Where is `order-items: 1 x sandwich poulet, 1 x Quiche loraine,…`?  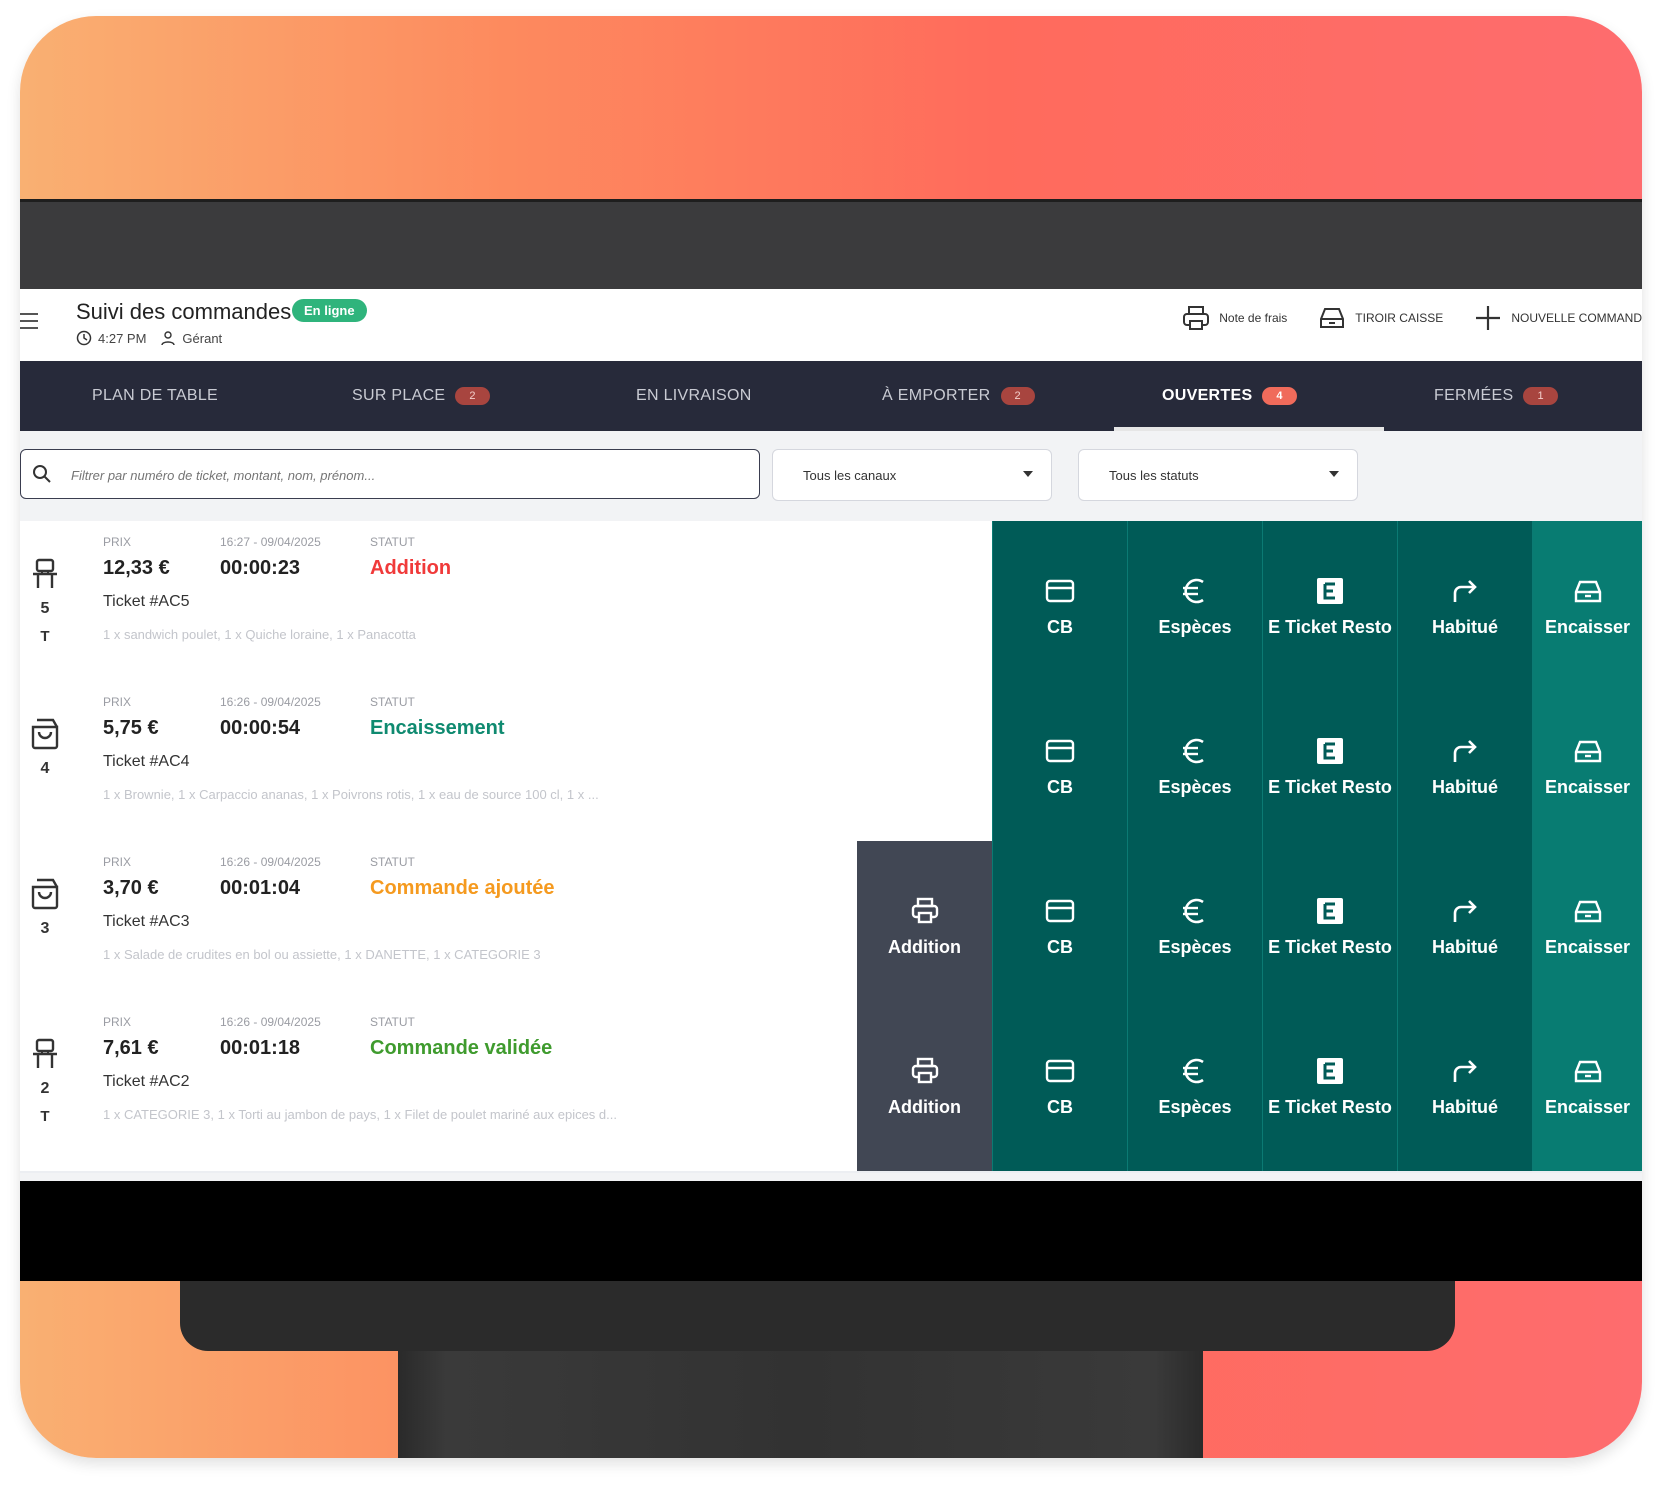 order-items: 1 x sandwich poulet, 1 x Quiche loraine,… is located at coordinates (259, 634).